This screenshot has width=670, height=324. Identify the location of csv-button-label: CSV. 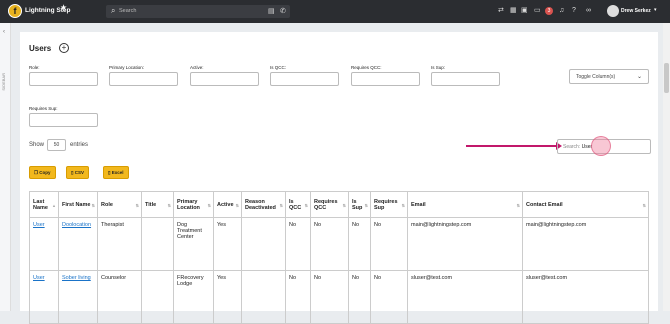
(79, 172).